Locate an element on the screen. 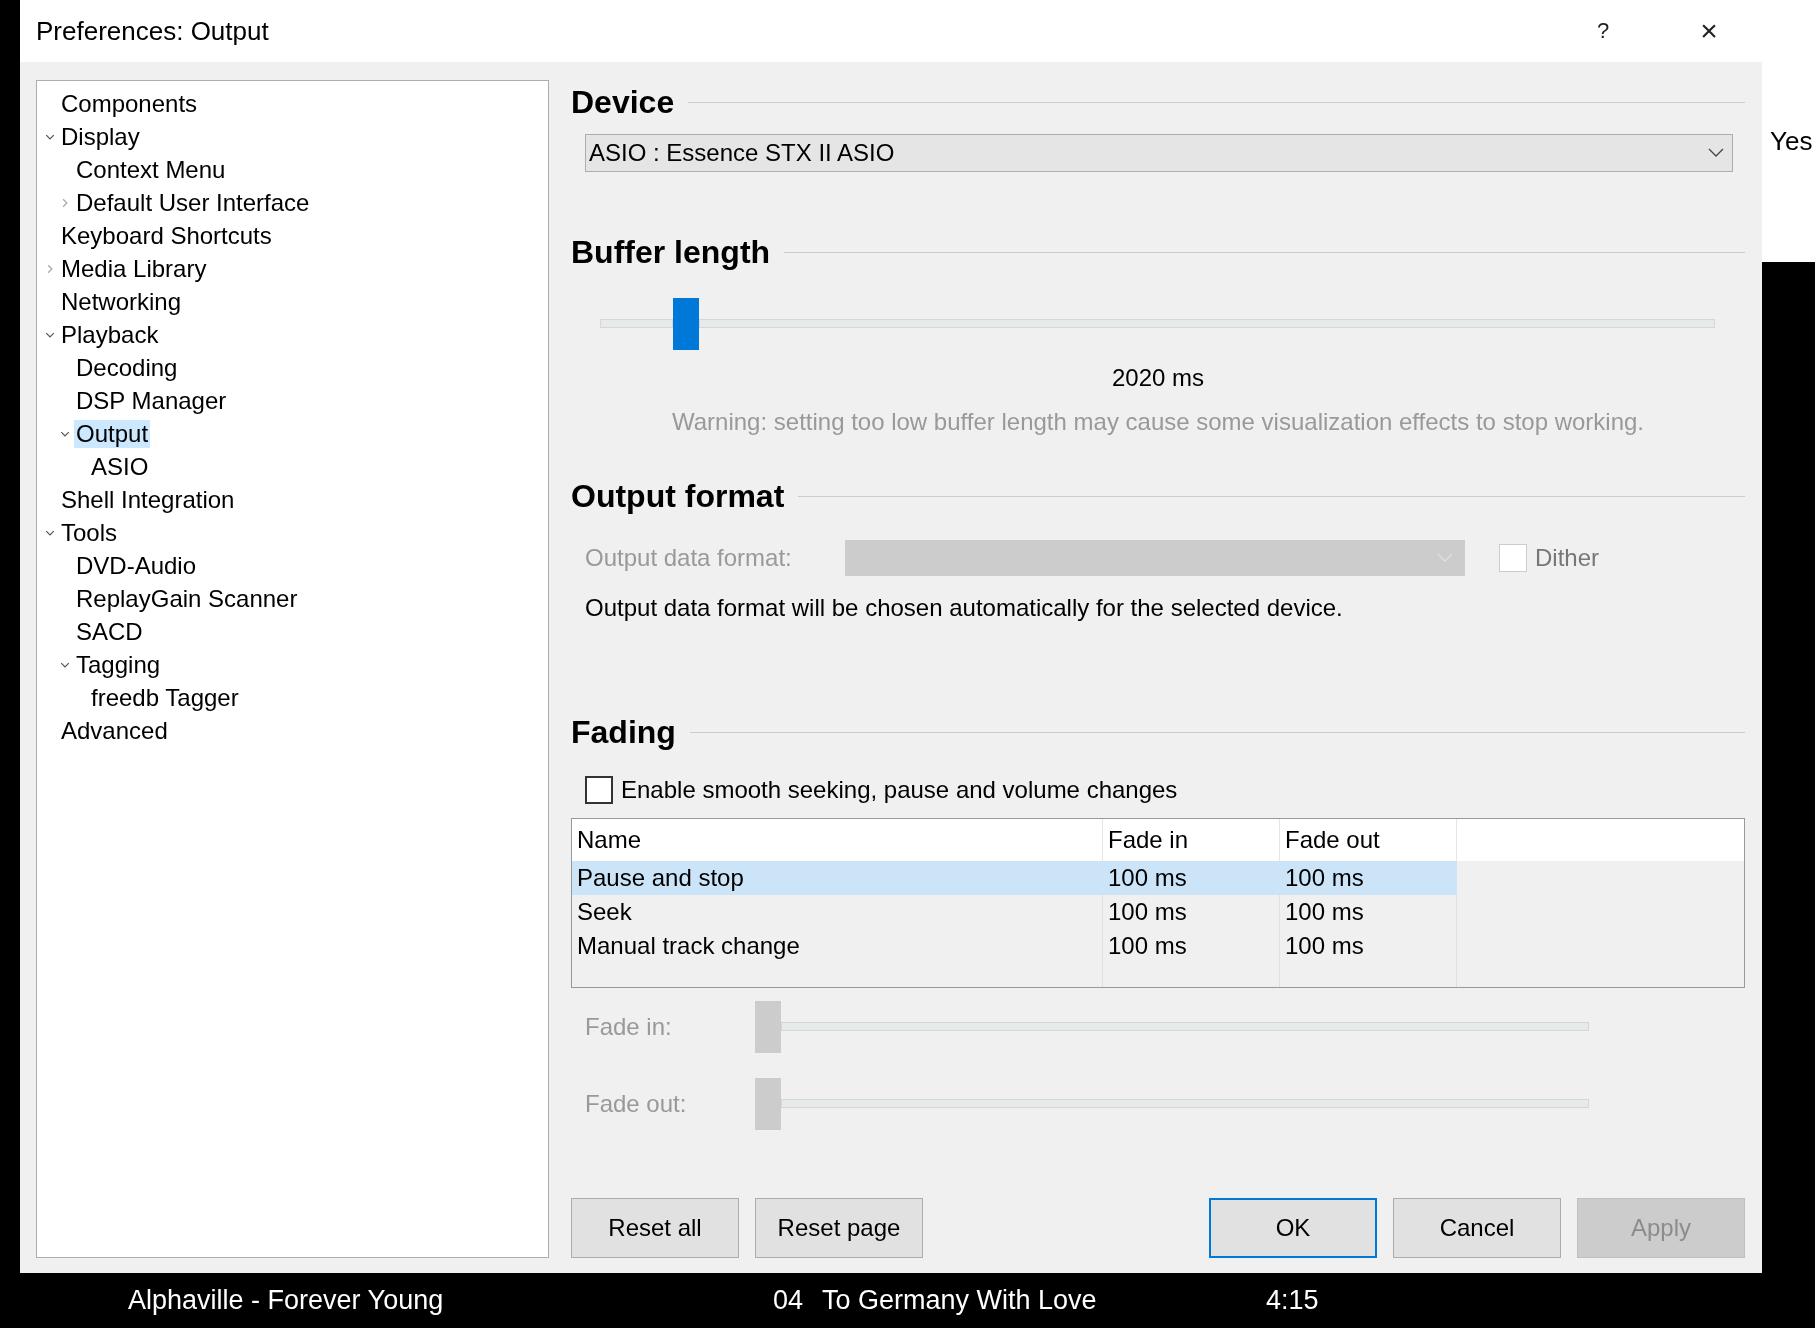 The width and height of the screenshot is (1815, 1328). tree-item: ASIO is located at coordinates (120, 466).